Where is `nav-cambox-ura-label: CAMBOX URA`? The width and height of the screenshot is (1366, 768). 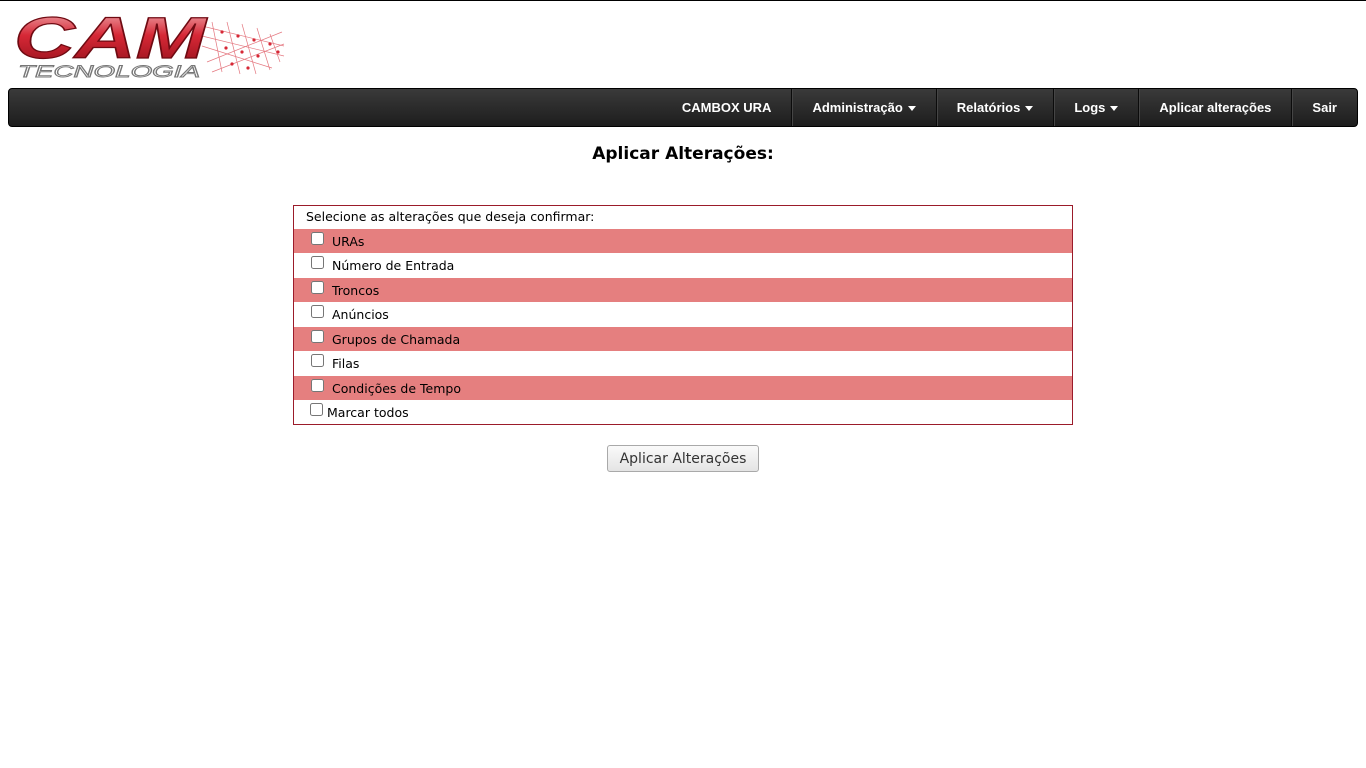 nav-cambox-ura-label: CAMBOX URA is located at coordinates (726, 107).